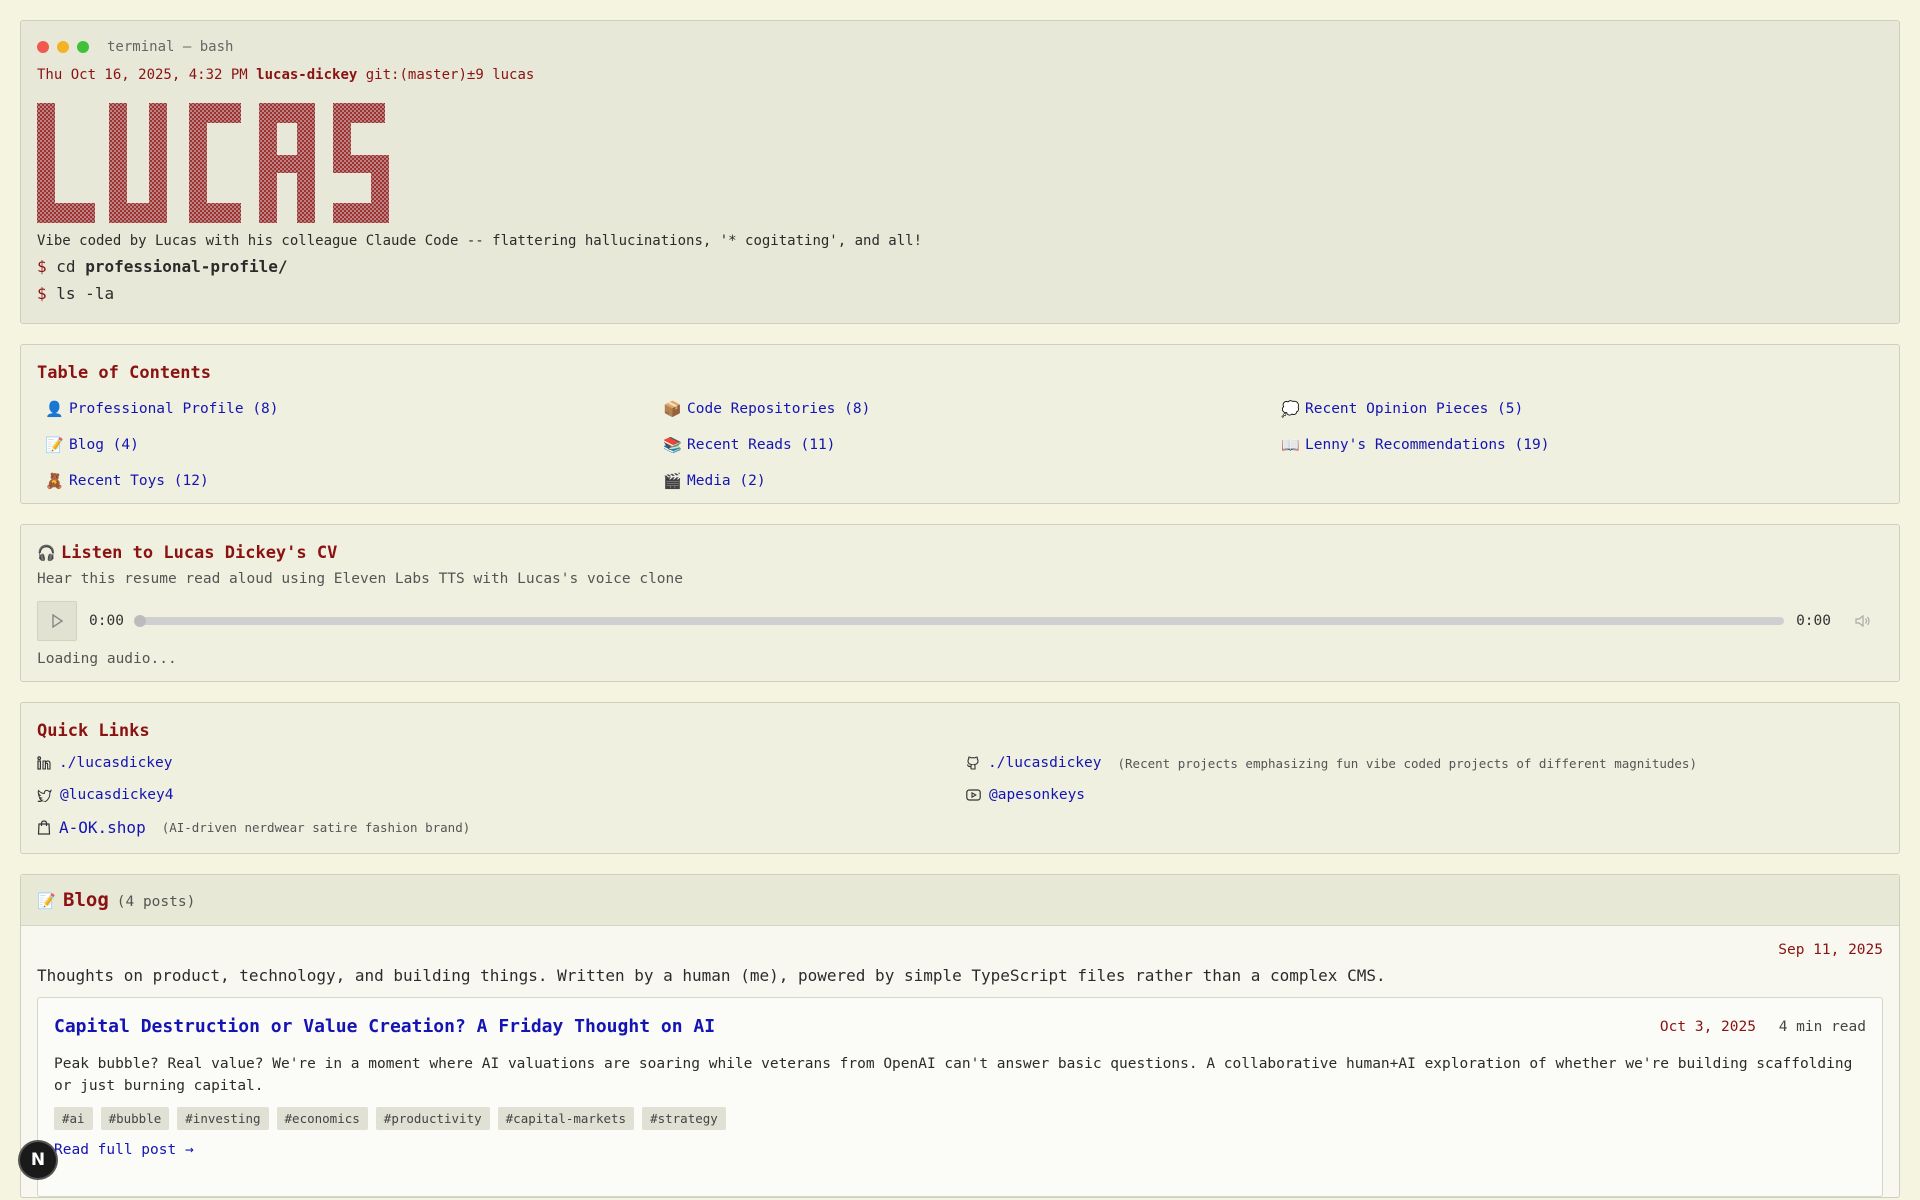 This screenshot has height=1200, width=1920. What do you see at coordinates (960, 293) in the screenshot?
I see `command-line-ls: $ ls -la` at bounding box center [960, 293].